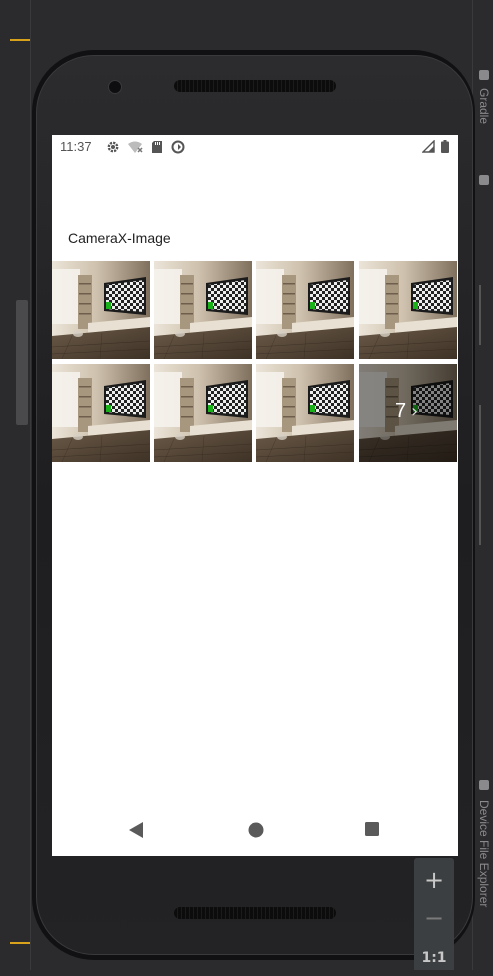 The width and height of the screenshot is (493, 976). What do you see at coordinates (484, 75) in the screenshot?
I see `gradle-icon` at bounding box center [484, 75].